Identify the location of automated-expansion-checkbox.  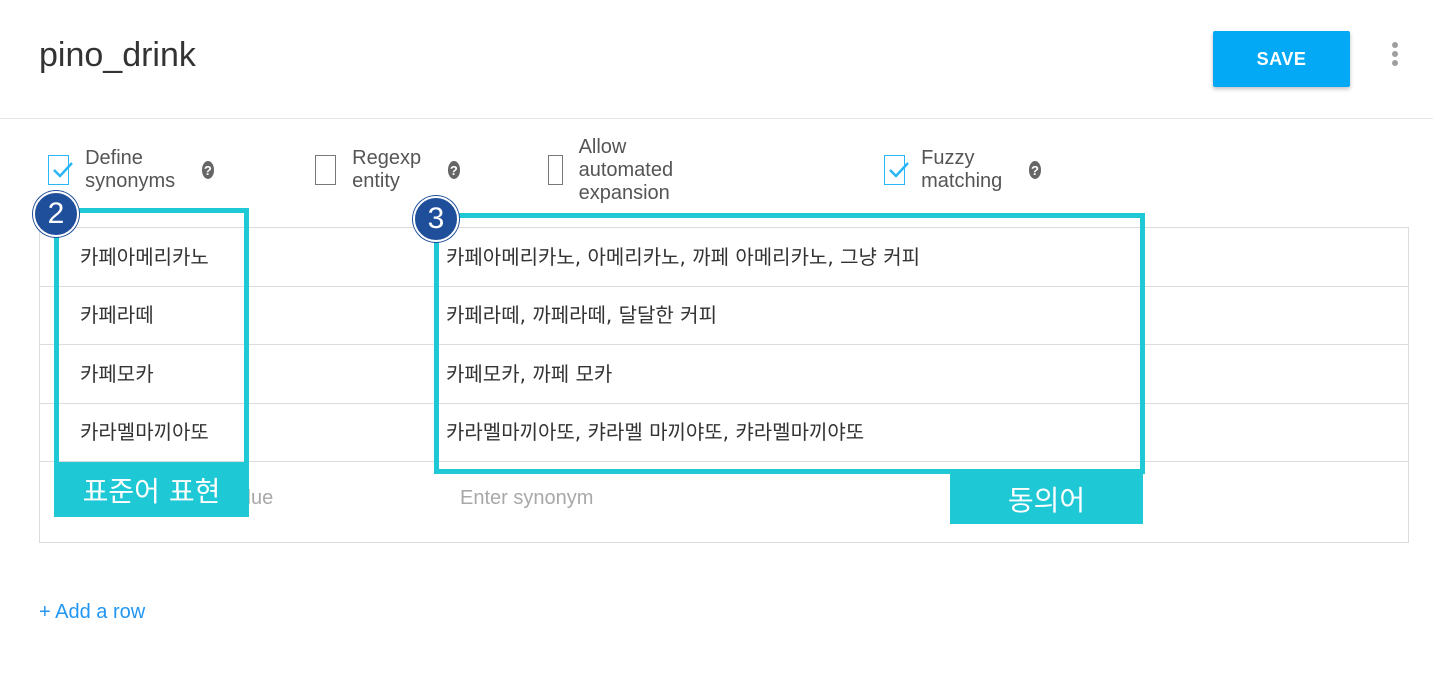
(555, 170).